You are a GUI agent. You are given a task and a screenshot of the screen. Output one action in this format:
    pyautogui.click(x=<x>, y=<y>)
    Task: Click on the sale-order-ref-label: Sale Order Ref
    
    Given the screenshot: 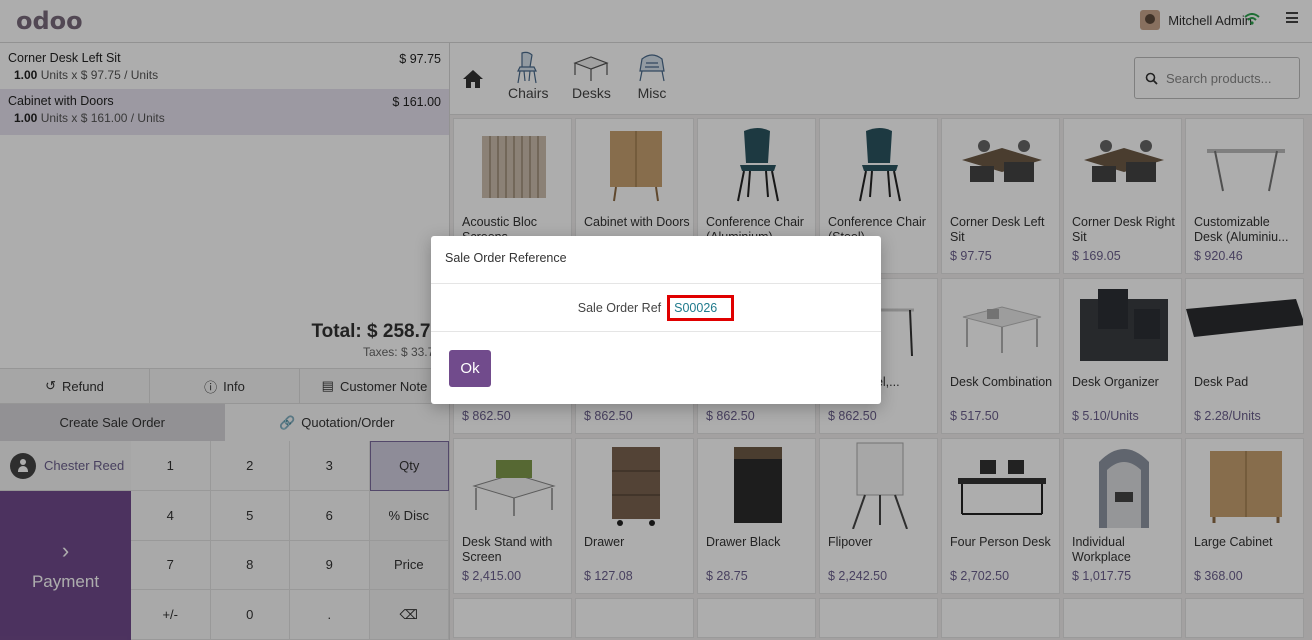 What is the action you would take?
    pyautogui.click(x=619, y=307)
    